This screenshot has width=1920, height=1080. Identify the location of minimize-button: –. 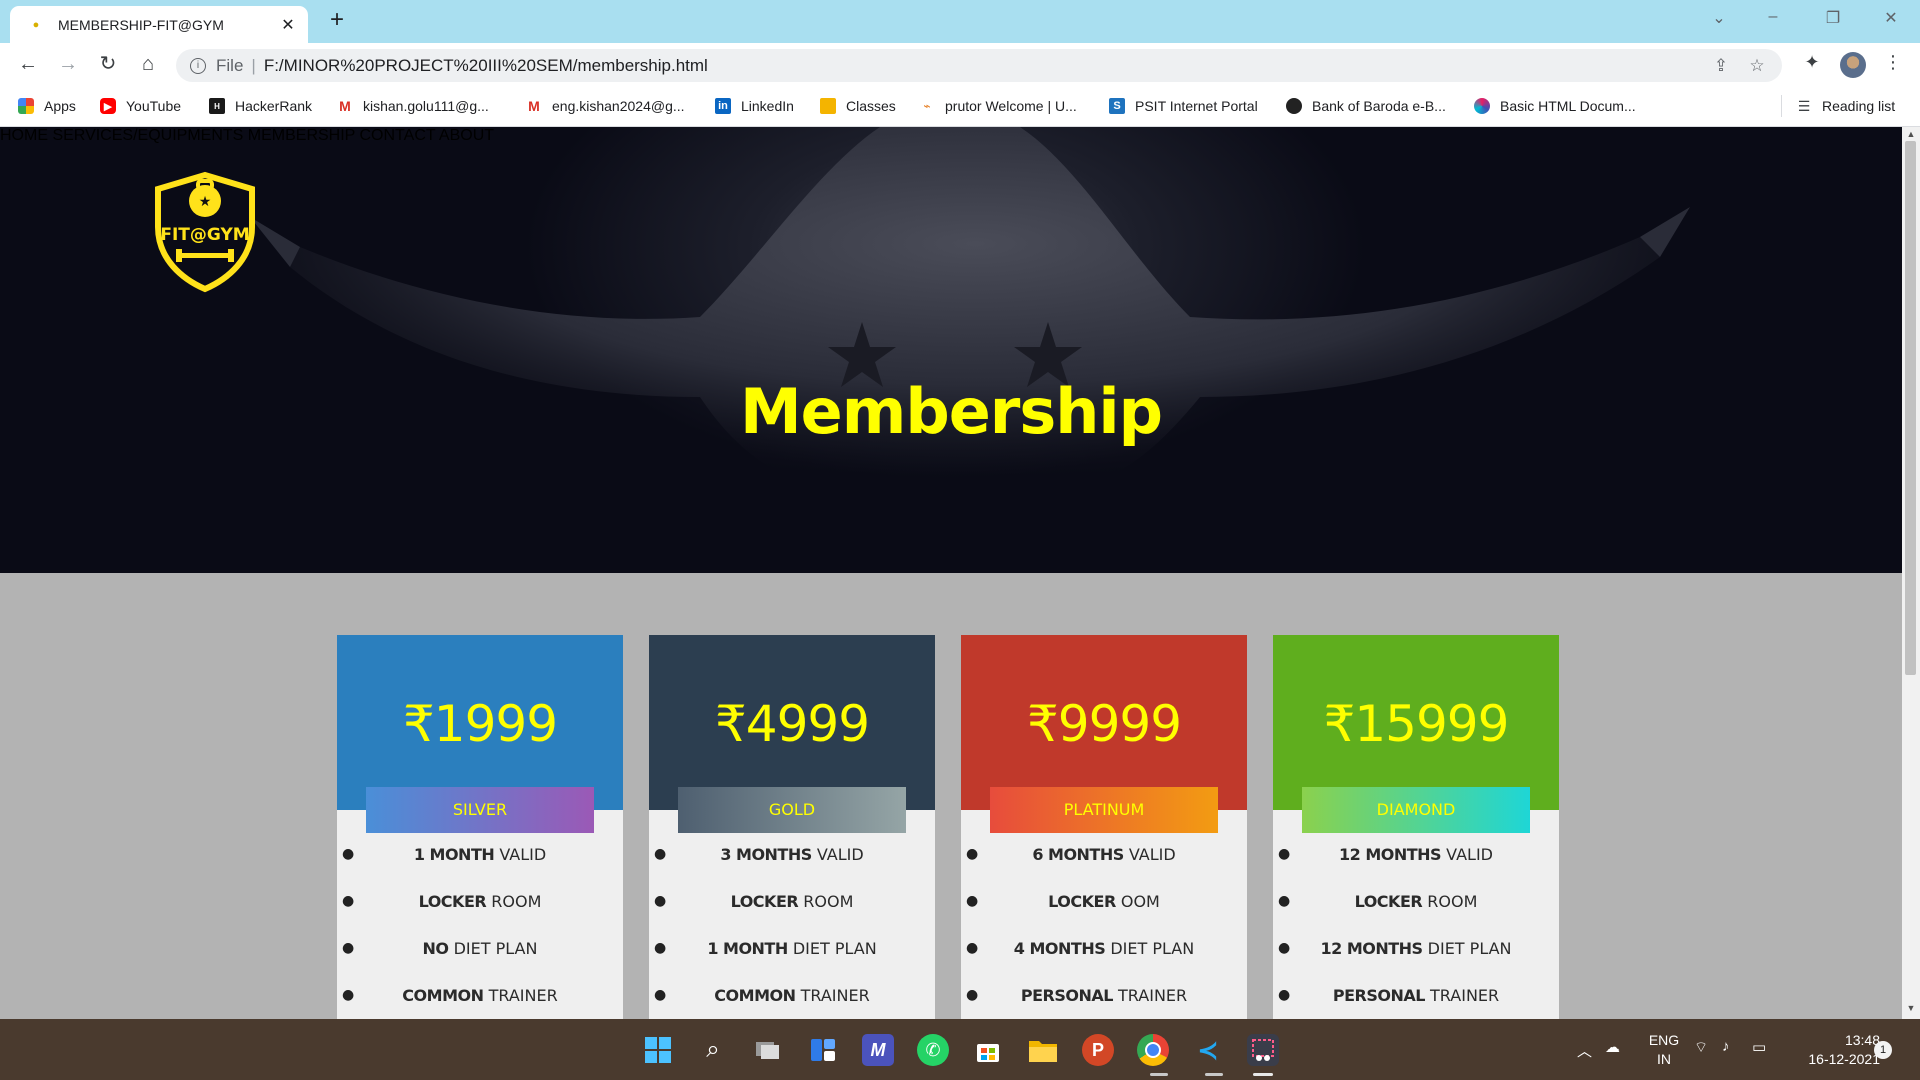
(1773, 17).